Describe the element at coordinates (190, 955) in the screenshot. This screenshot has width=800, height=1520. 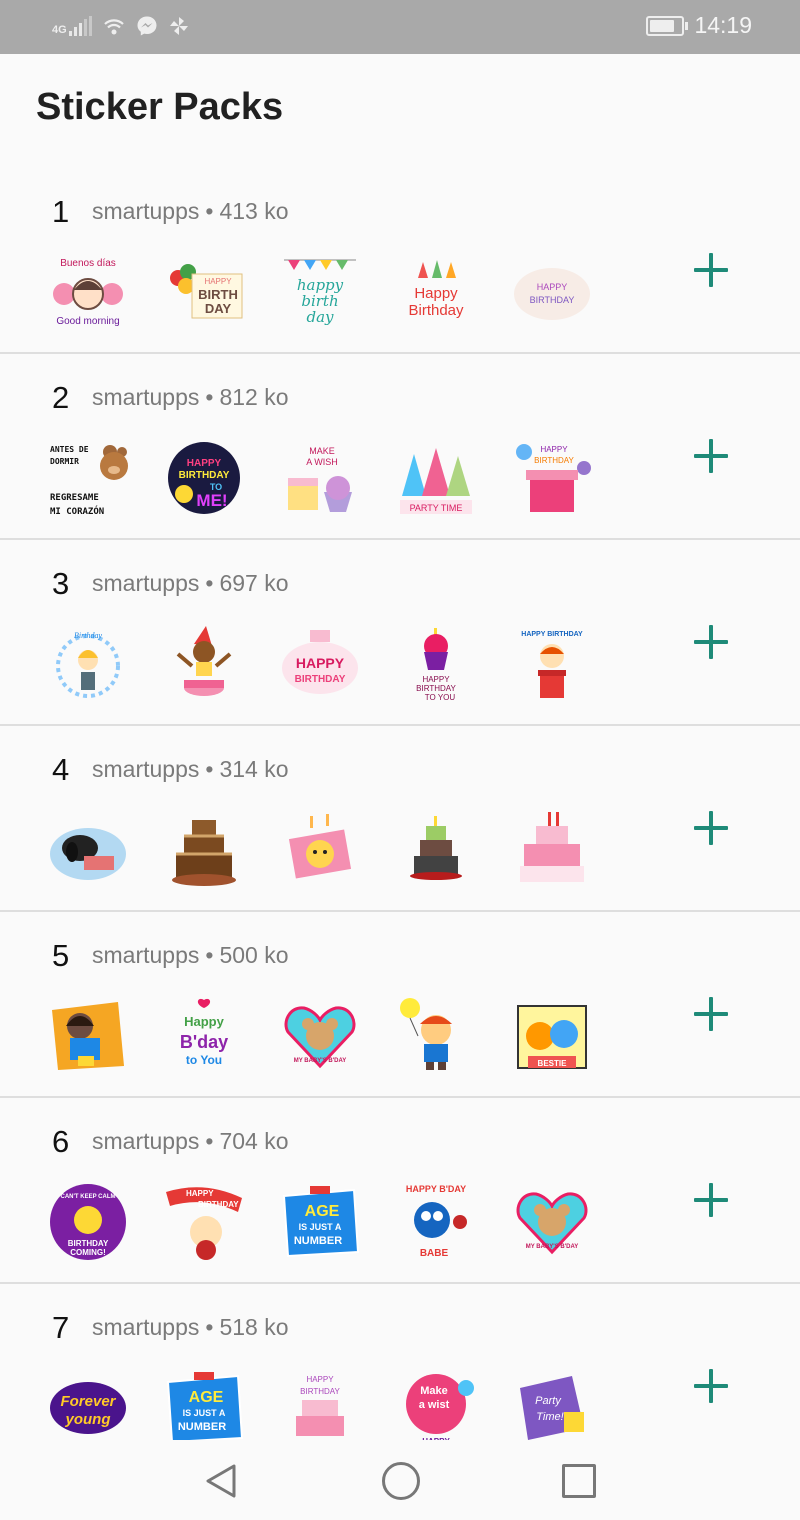
I see `pack-meta: smartupps • 500 ko` at that location.